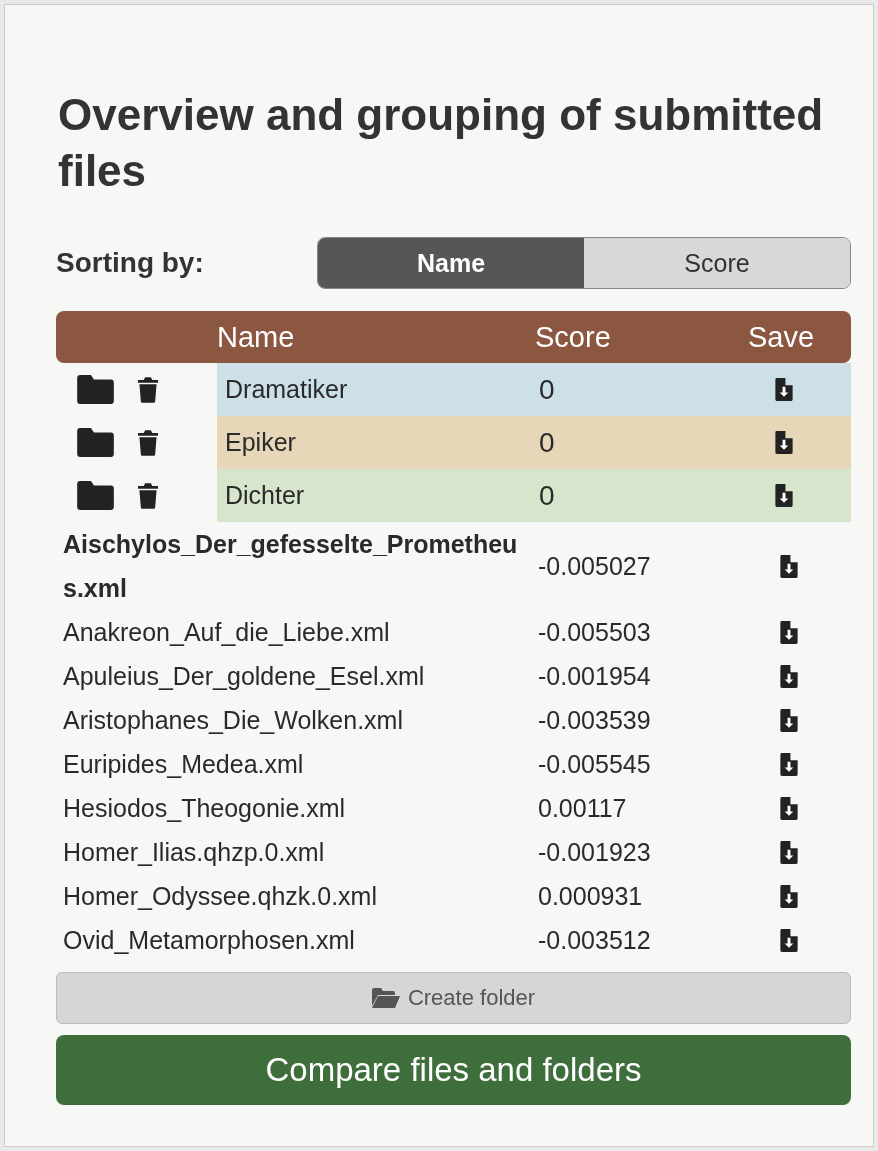  What do you see at coordinates (300, 632) in the screenshot?
I see `file-name: Anakreon_Auf_die_Liebe.xml` at bounding box center [300, 632].